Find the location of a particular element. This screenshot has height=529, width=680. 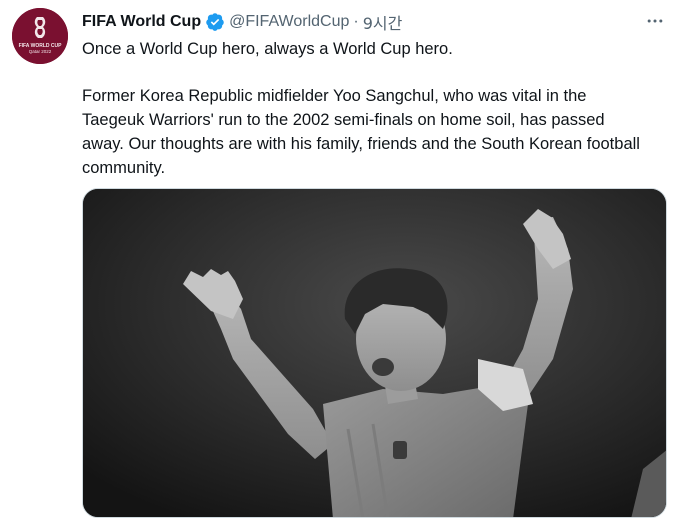

tweet-header: FIFA World Cup @FIFAWorldCup · 9시간 is located at coordinates (242, 22).